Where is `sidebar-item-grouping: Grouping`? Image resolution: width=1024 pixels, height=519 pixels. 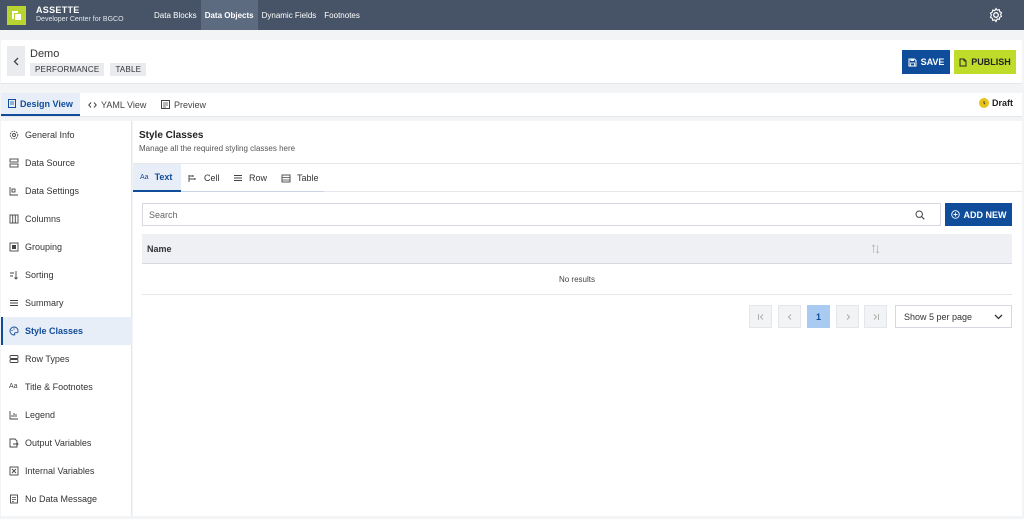
sidebar-item-grouping: Grouping is located at coordinates (66, 247).